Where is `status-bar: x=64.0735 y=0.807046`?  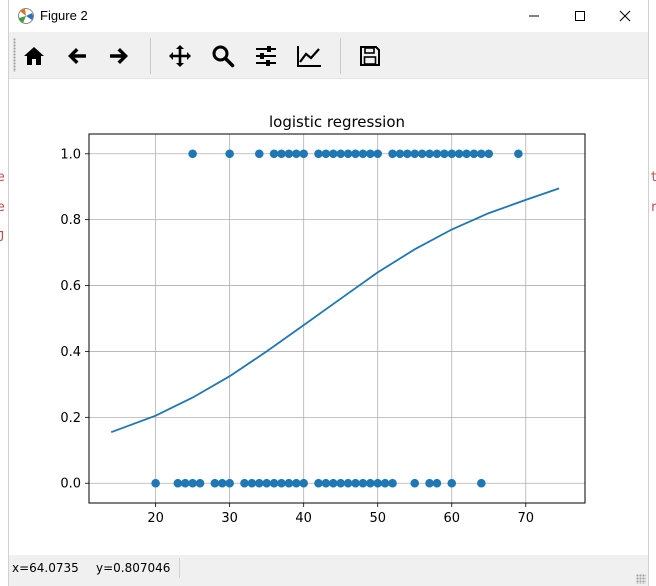 status-bar: x=64.0735 y=0.807046 is located at coordinates (328, 570).